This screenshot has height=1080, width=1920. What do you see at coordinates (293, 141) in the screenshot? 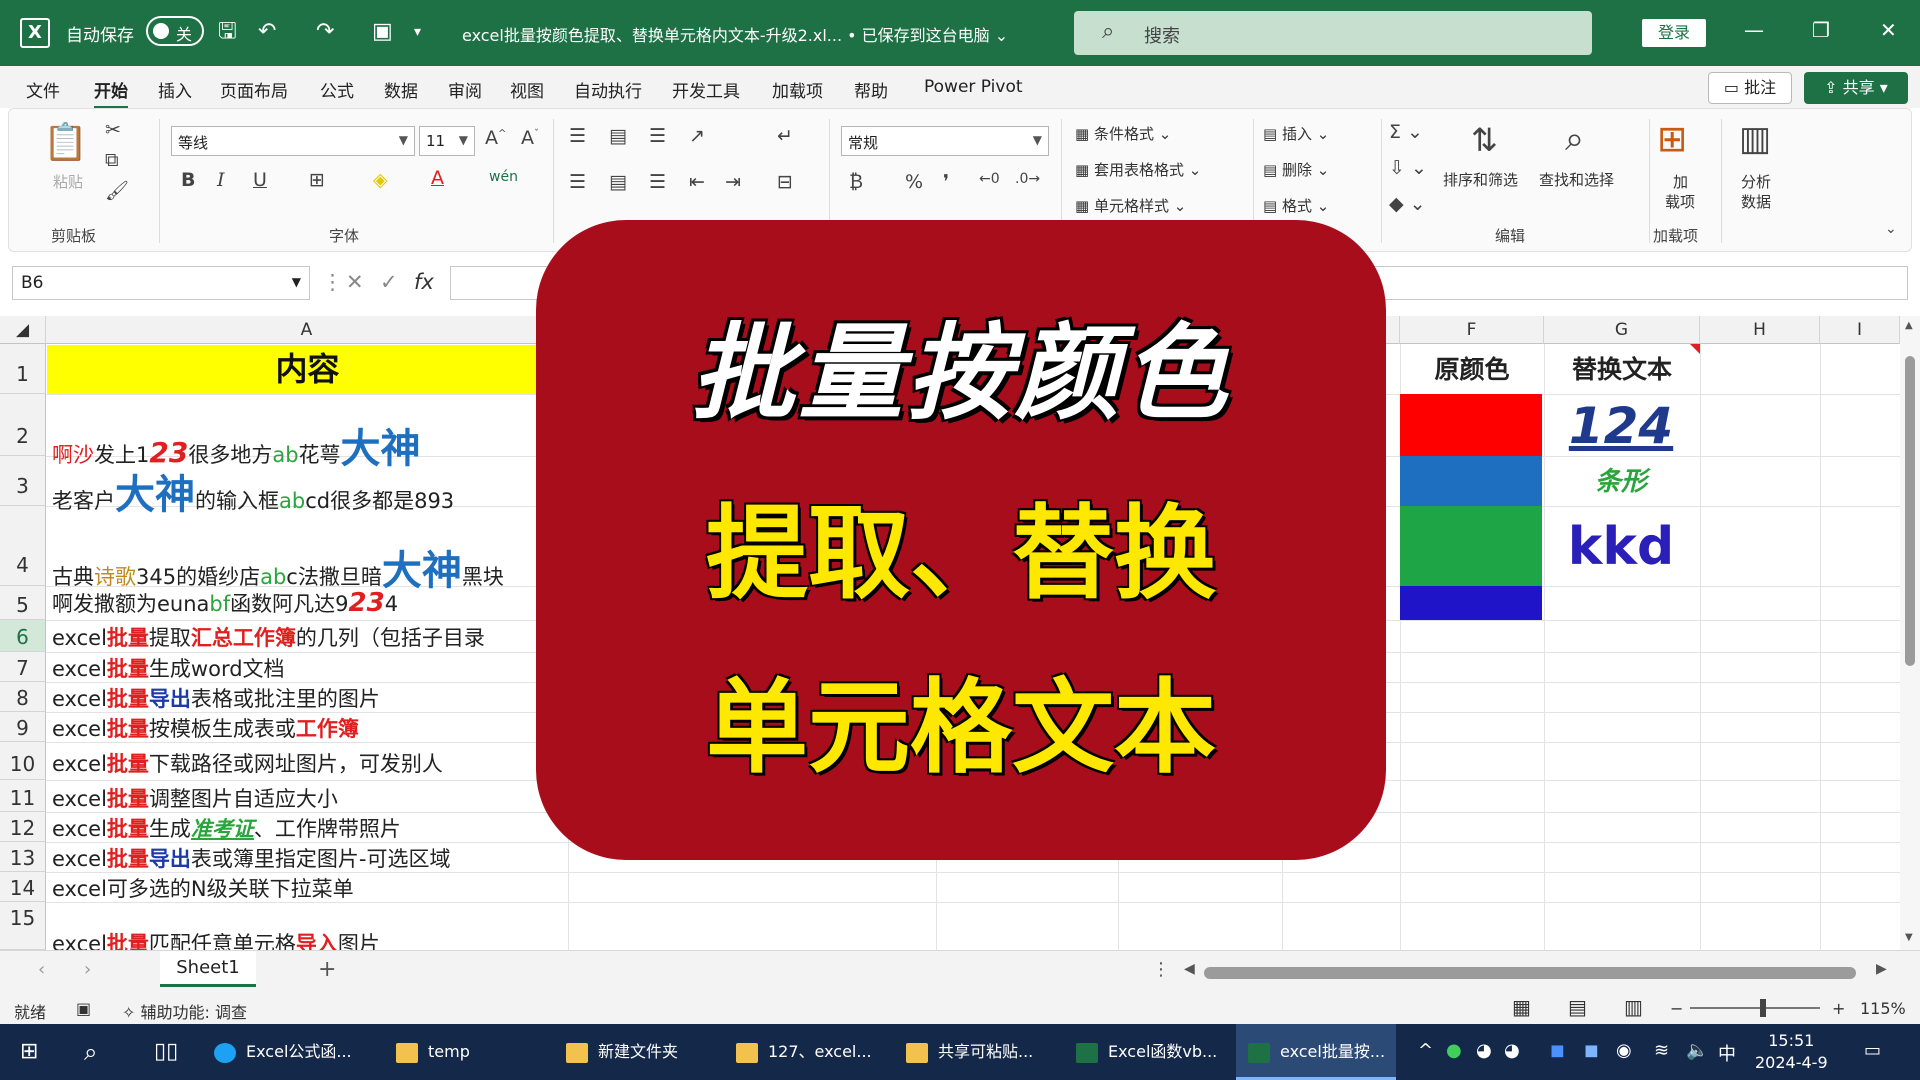
I see `font-name-select: 等线 ▼` at bounding box center [293, 141].